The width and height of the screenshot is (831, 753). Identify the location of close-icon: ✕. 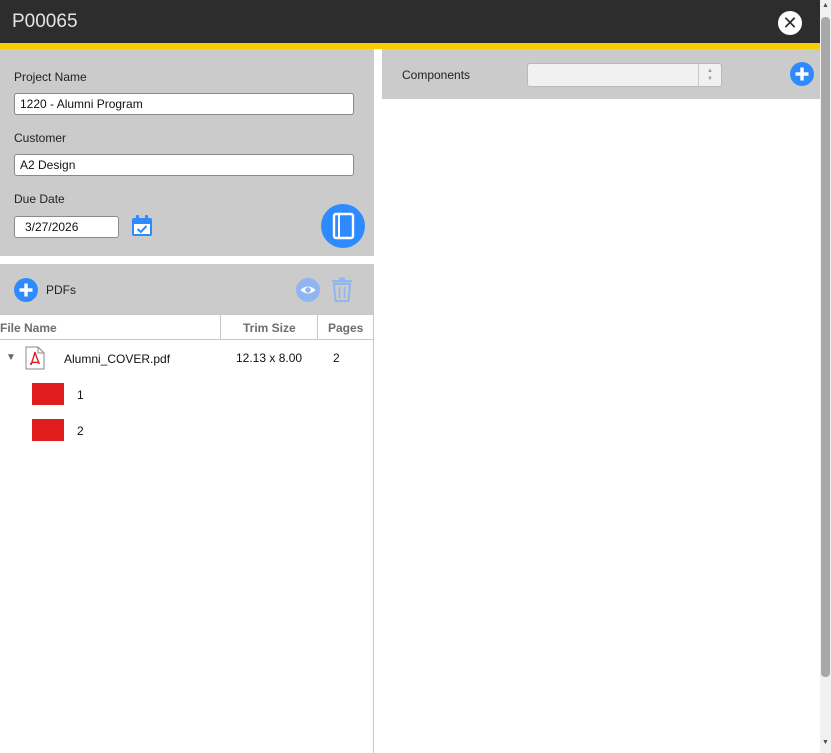
(790, 23).